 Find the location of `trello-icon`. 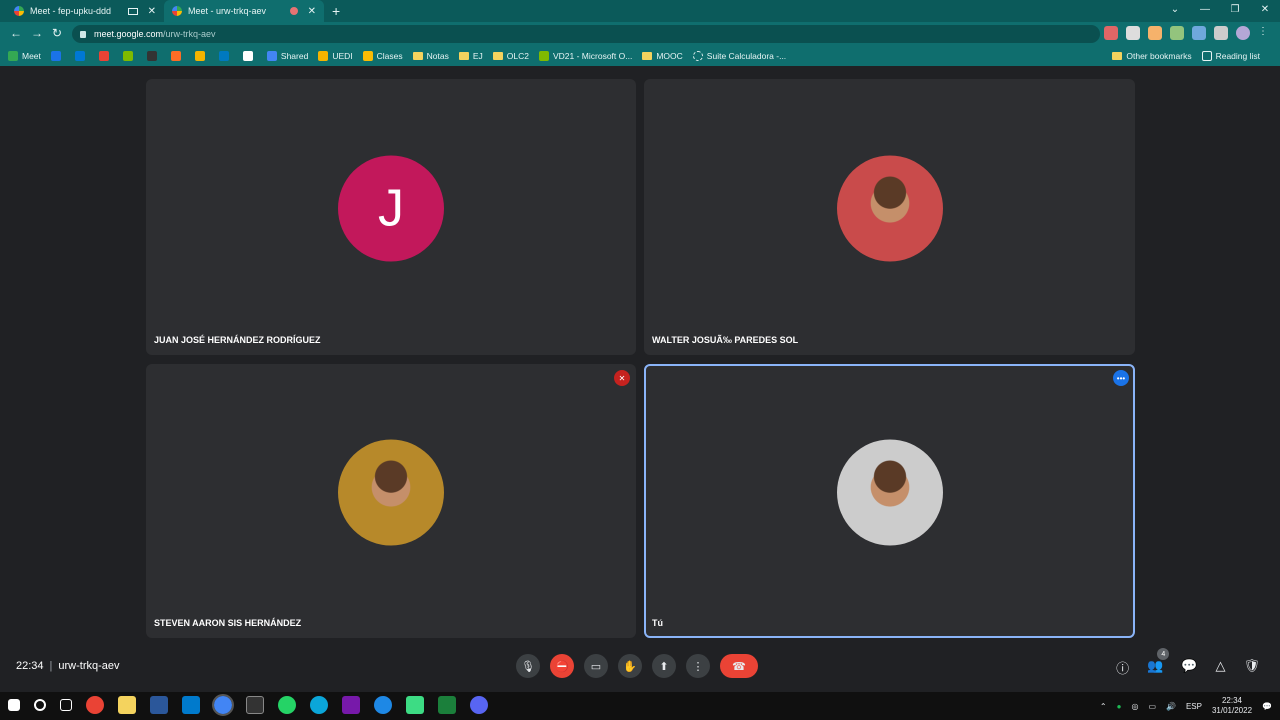

trello-icon is located at coordinates (223, 56).